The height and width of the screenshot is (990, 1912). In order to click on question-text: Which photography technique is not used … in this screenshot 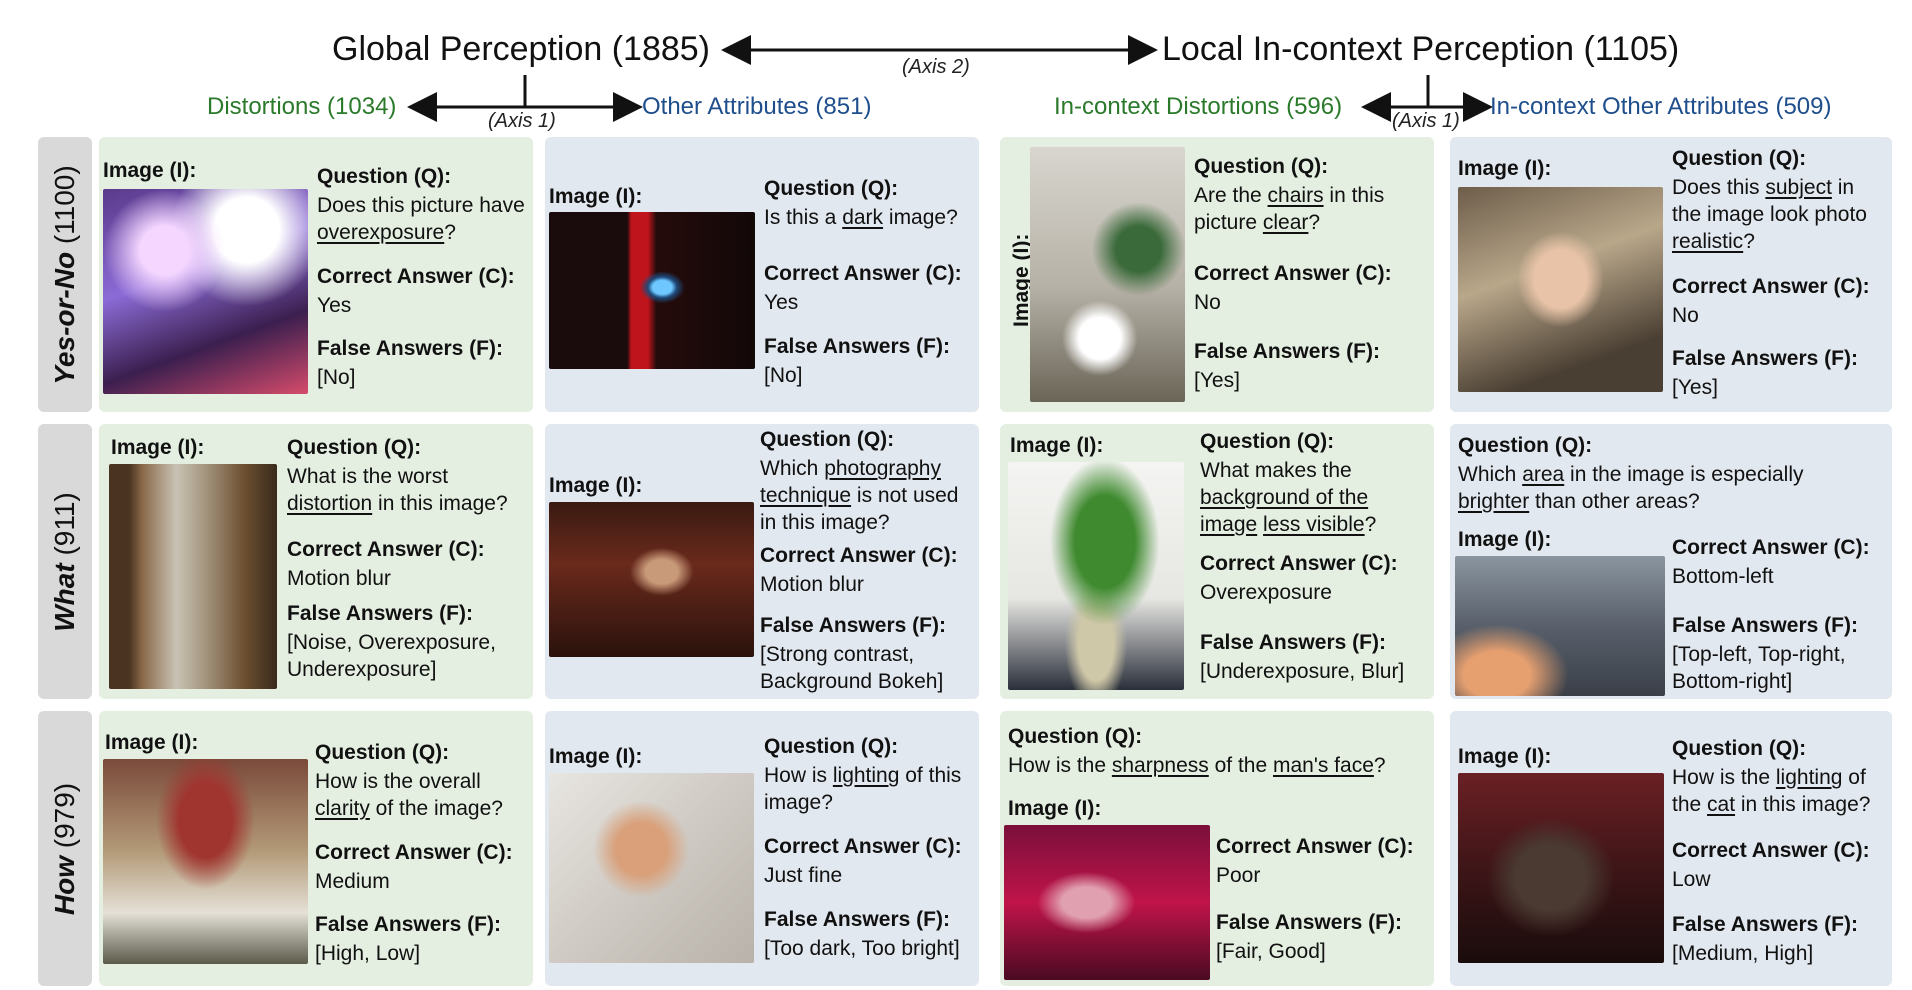, I will do `click(859, 495)`.